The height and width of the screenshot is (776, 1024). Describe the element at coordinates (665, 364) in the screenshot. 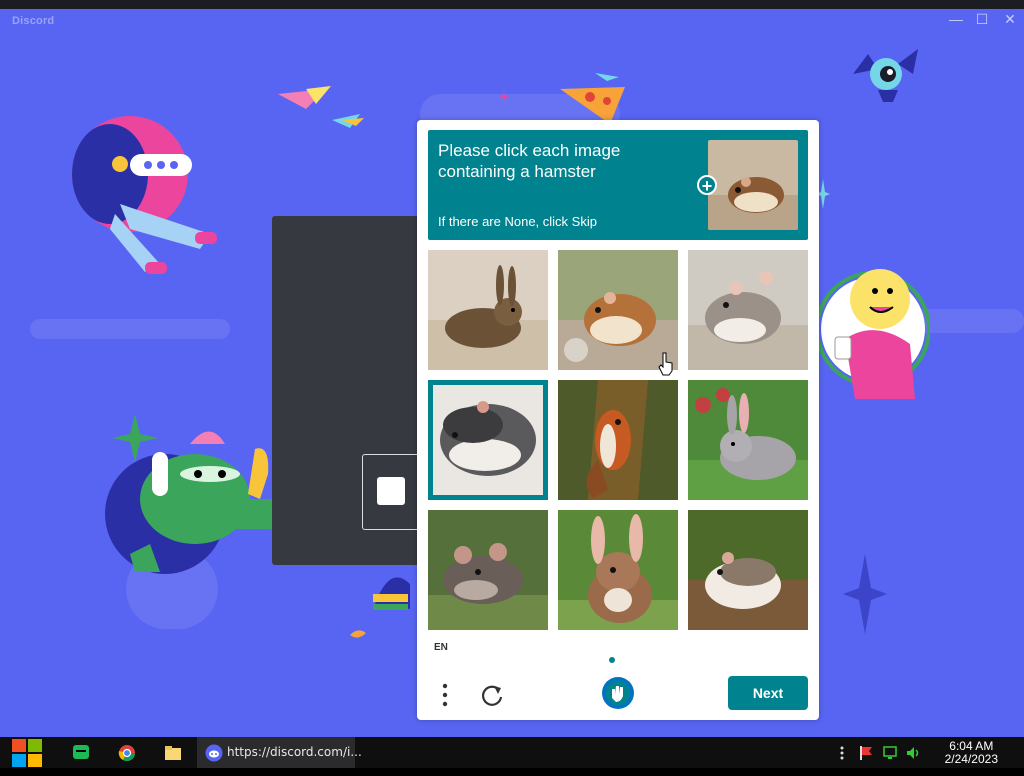

I see `hand-cursor-icon` at that location.